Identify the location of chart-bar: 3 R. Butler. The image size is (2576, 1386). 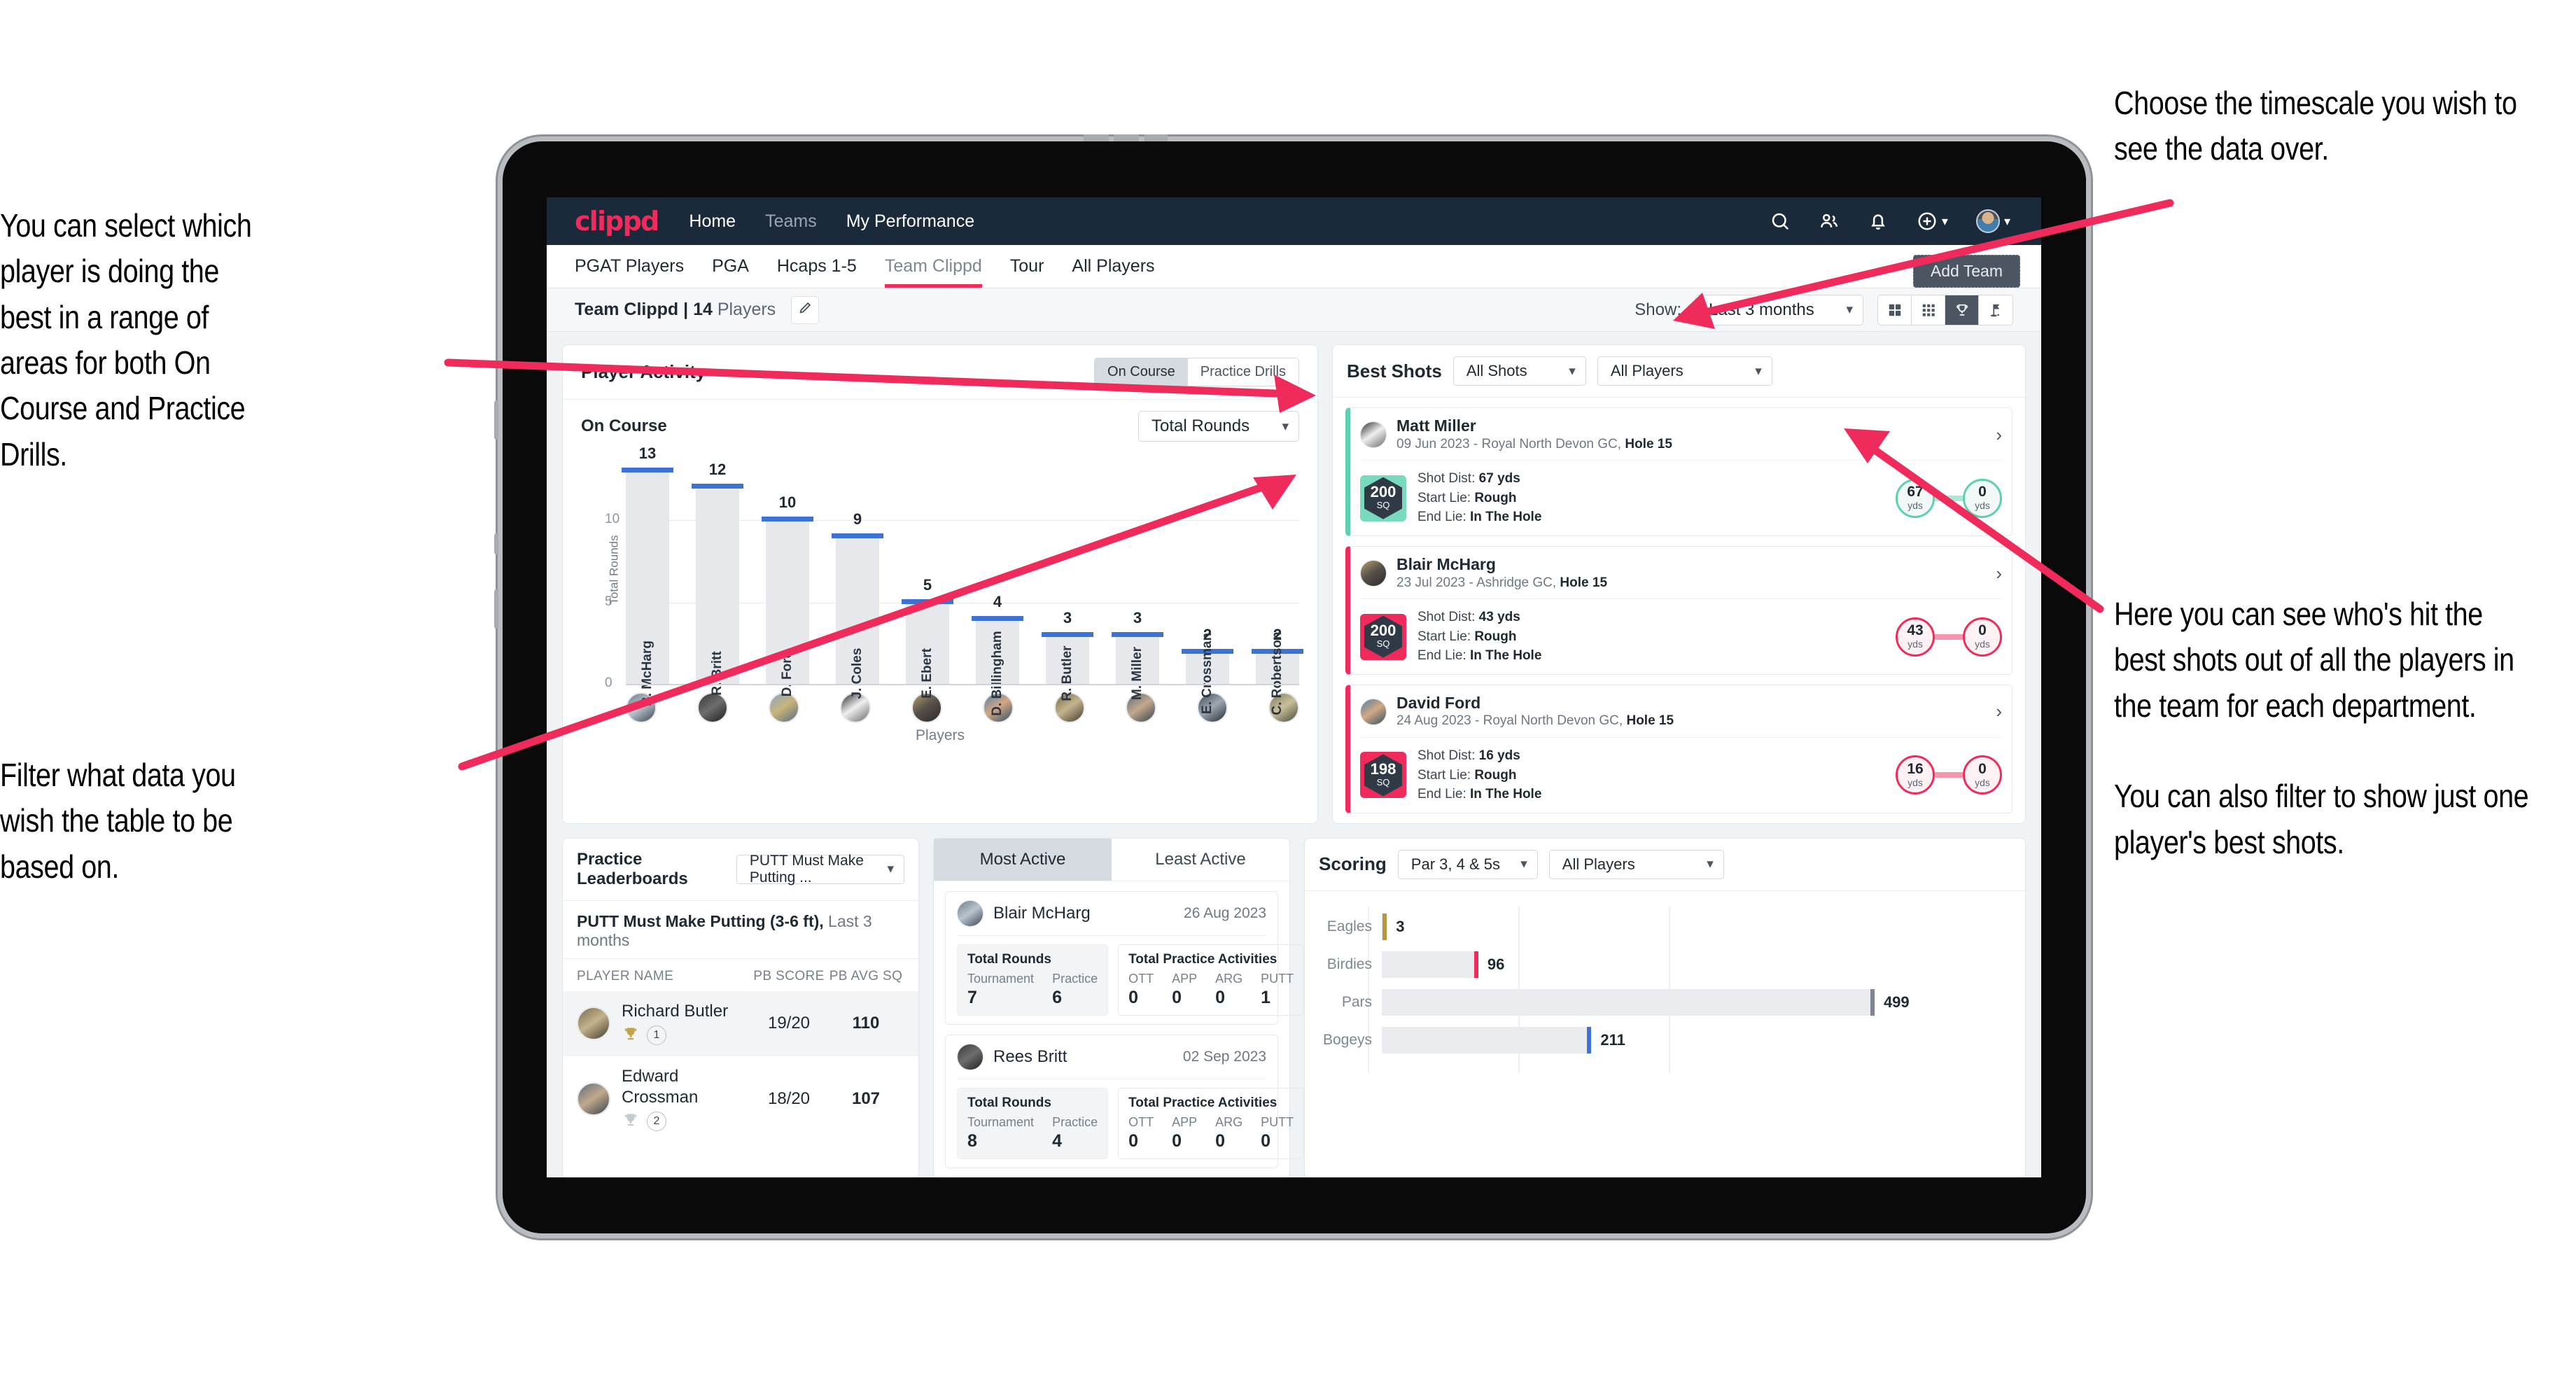
(1067, 655).